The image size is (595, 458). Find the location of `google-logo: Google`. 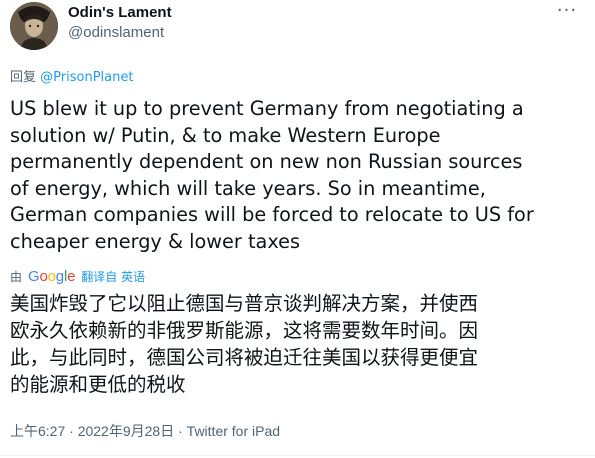

google-logo: Google is located at coordinates (51, 276).